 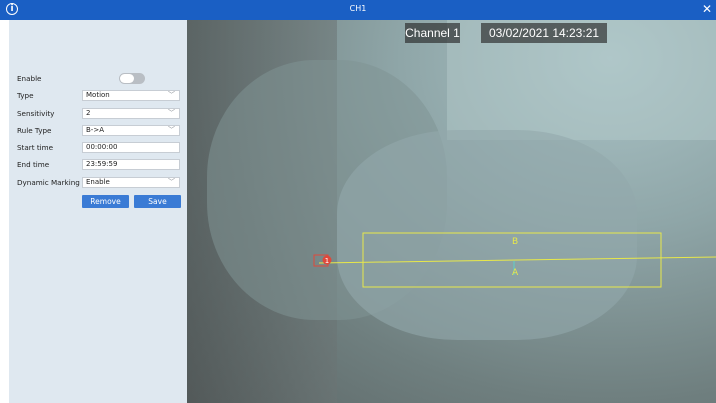 I want to click on end-time-row: End time 23:59:59, so click(x=98, y=165).